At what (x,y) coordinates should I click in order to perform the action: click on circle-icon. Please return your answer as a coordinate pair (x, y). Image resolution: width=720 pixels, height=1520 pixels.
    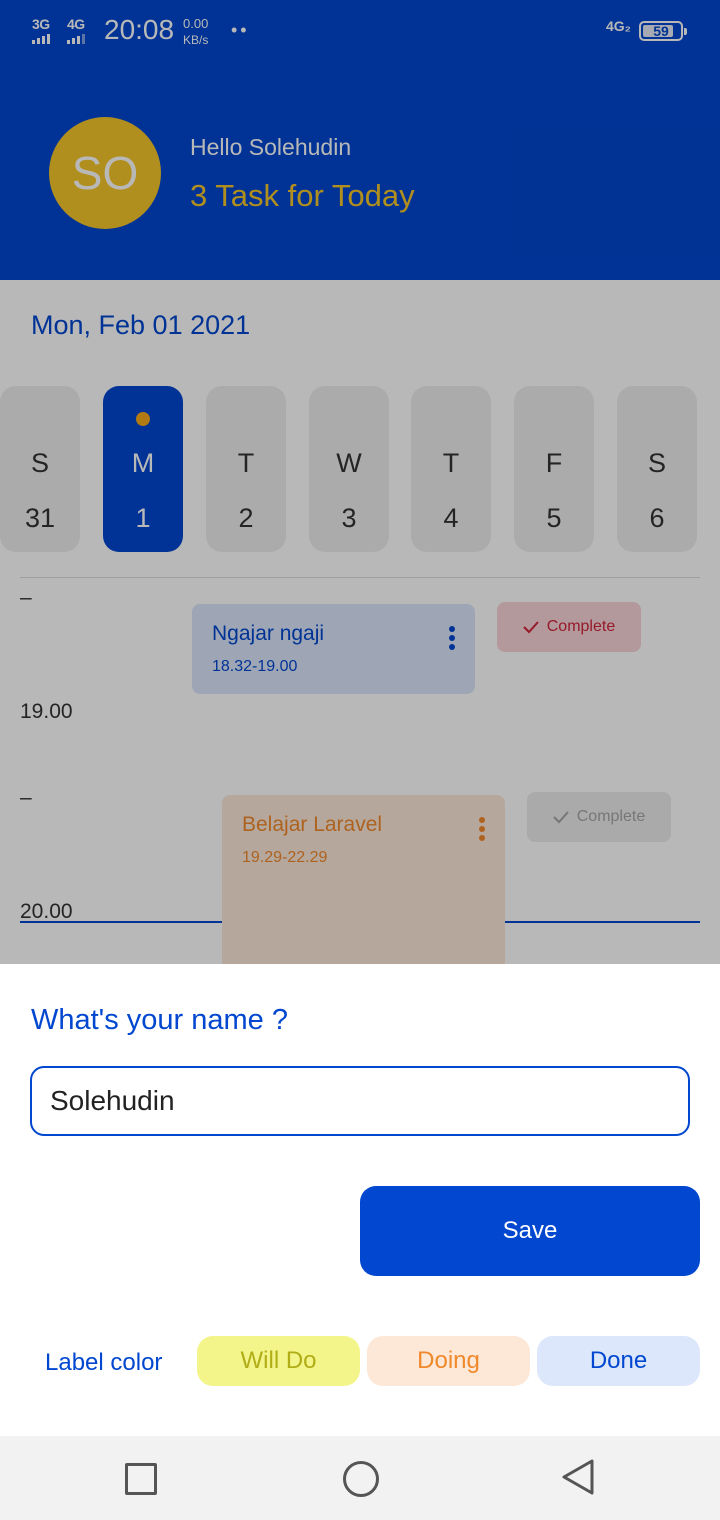
    Looking at the image, I should click on (361, 1479).